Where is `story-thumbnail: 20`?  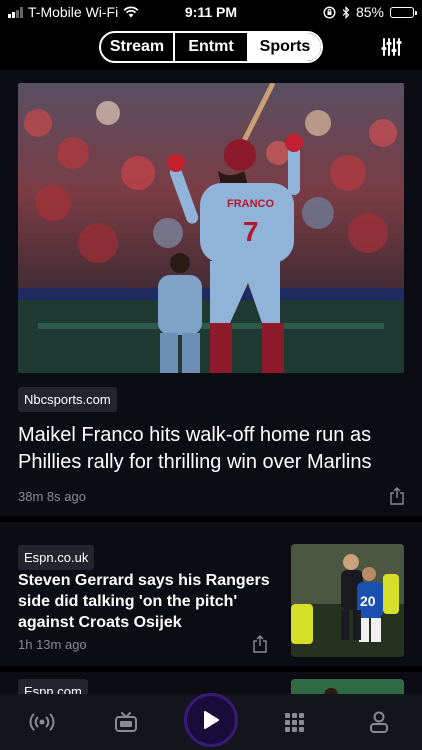 story-thumbnail: 20 is located at coordinates (347, 600).